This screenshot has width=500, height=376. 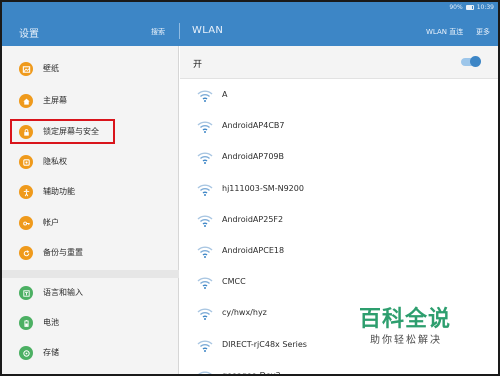 I want to click on wifi-network-item: AndroidAP4CB7, so click(x=339, y=127).